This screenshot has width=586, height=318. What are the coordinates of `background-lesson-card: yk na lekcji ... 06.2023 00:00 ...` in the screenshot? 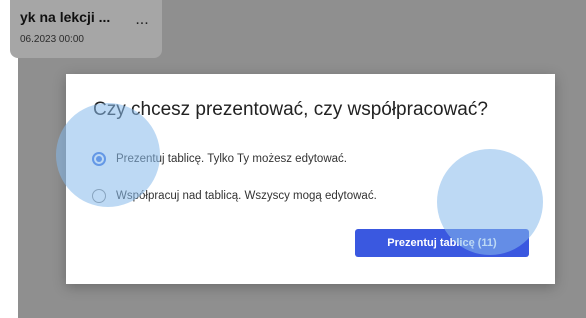 It's located at (86, 29).